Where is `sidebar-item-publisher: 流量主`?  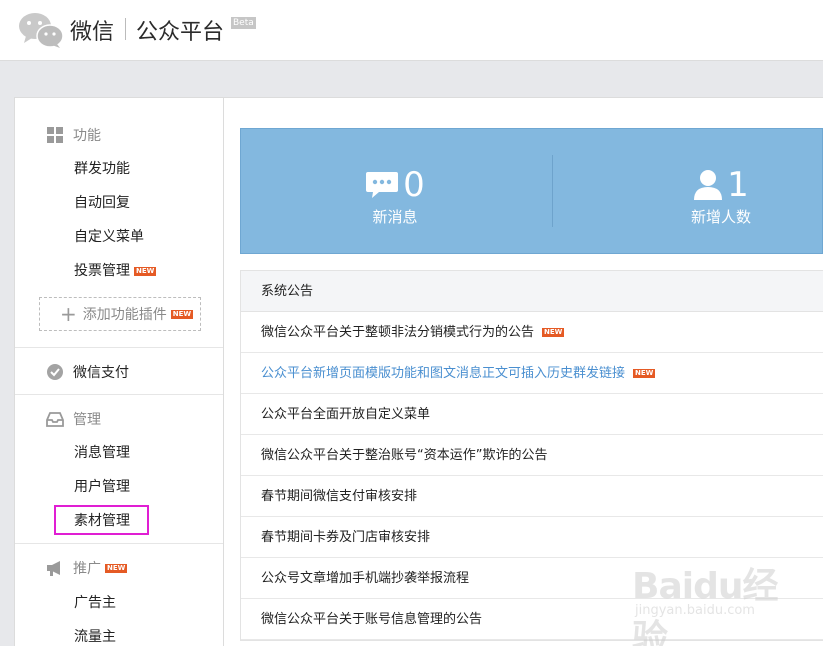 sidebar-item-publisher: 流量主 is located at coordinates (95, 636).